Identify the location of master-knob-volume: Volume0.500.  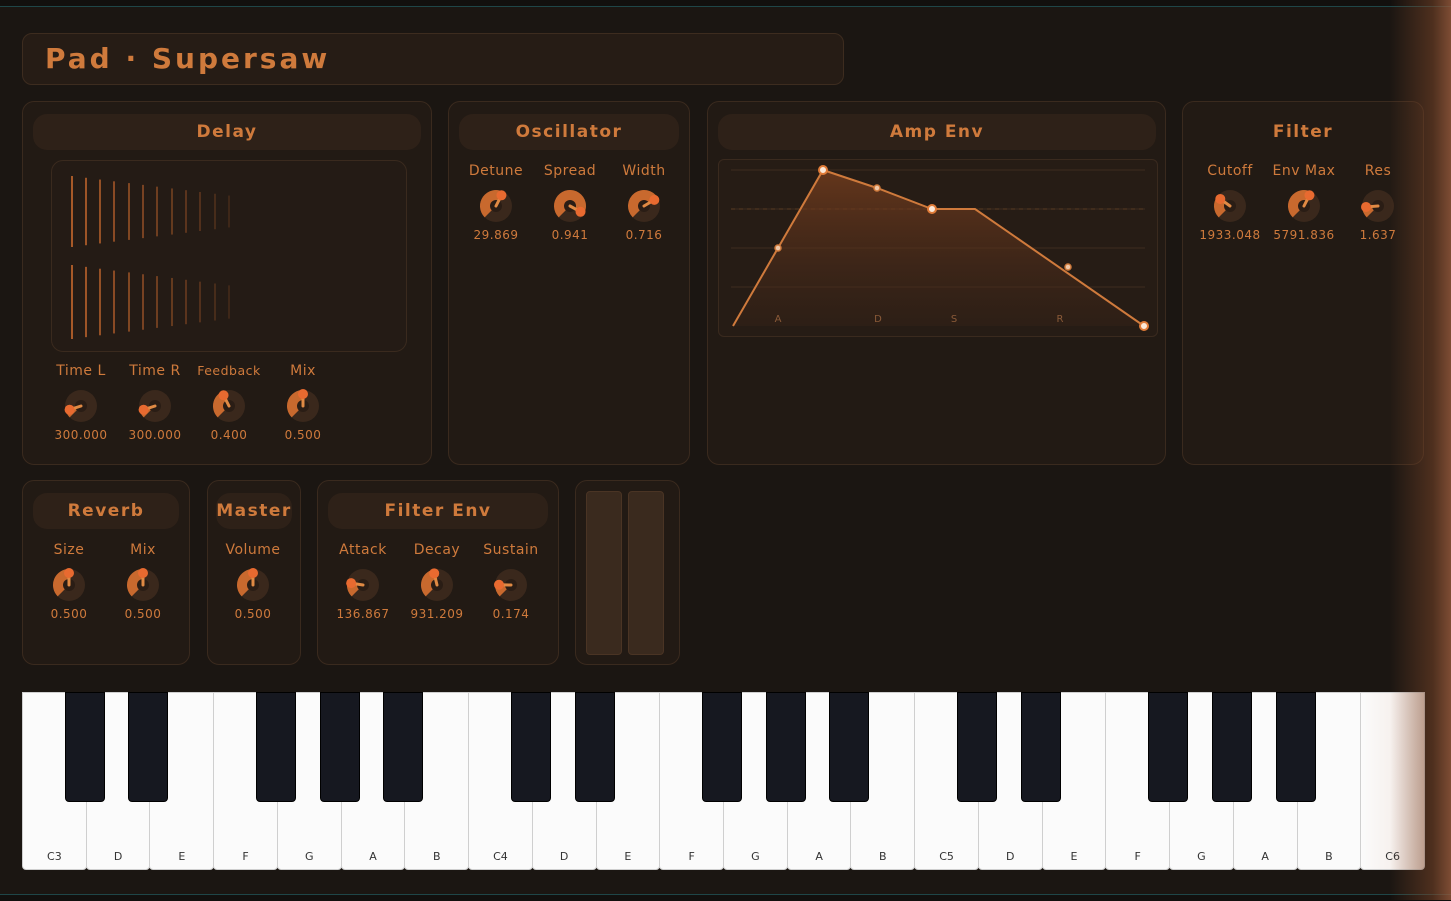
(253, 580).